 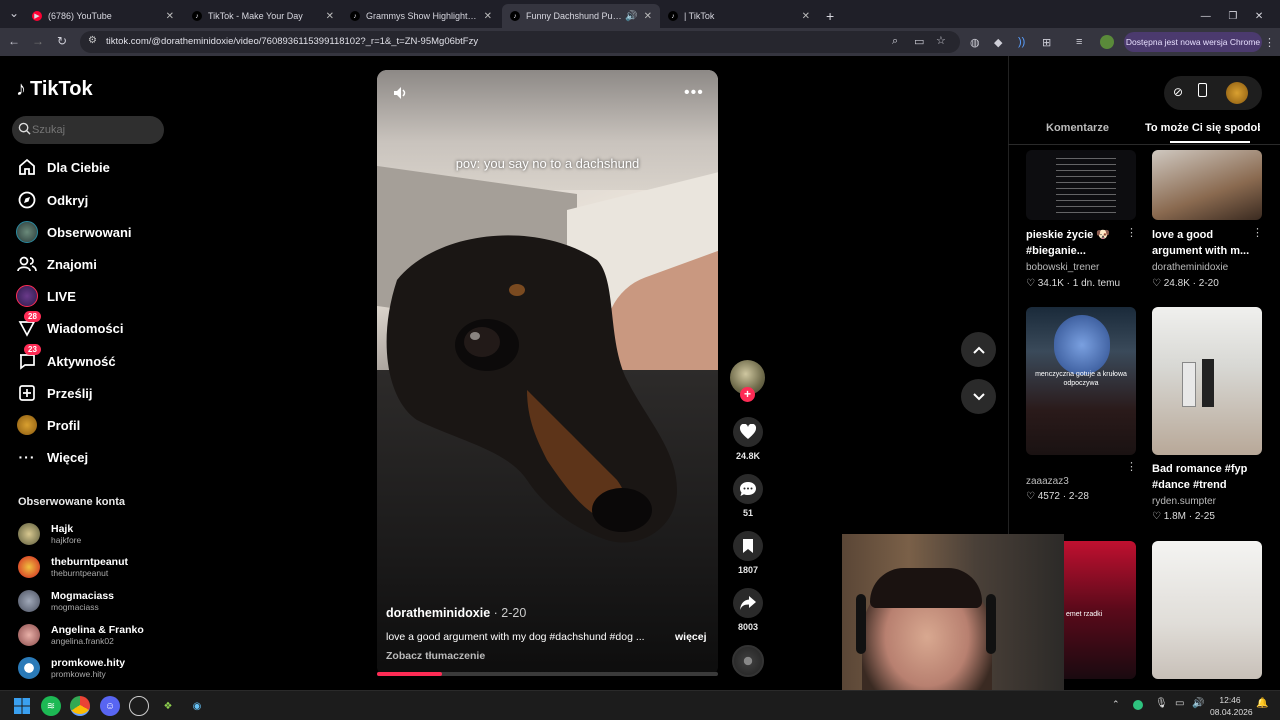 What do you see at coordinates (919, 41) in the screenshot?
I see `cast-icon: ▭` at bounding box center [919, 41].